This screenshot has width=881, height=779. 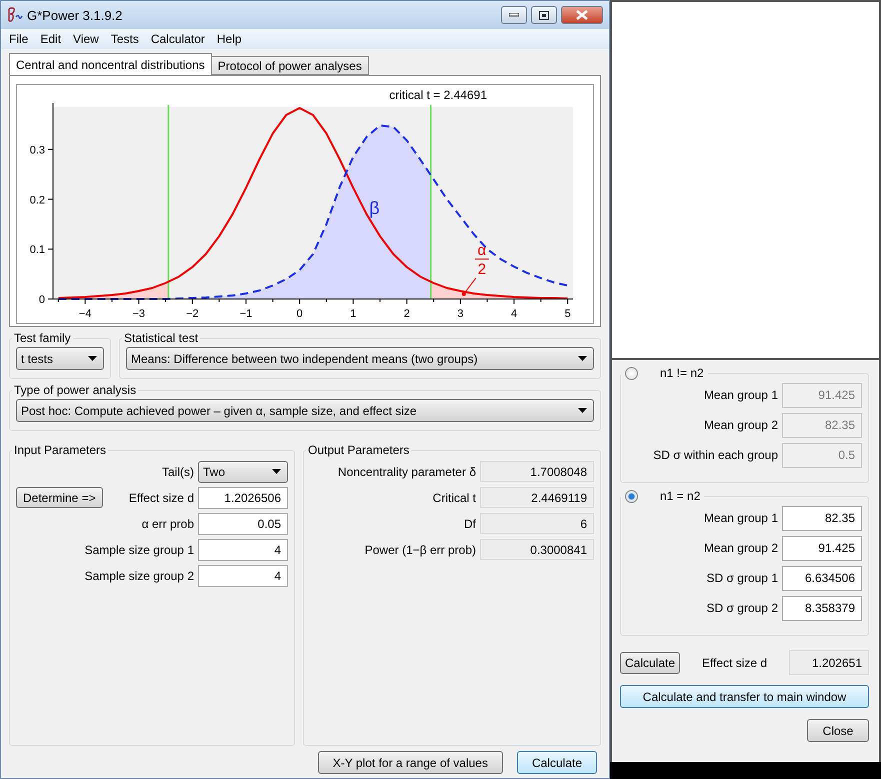 I want to click on y-tick-label: 0, so click(x=41, y=300).